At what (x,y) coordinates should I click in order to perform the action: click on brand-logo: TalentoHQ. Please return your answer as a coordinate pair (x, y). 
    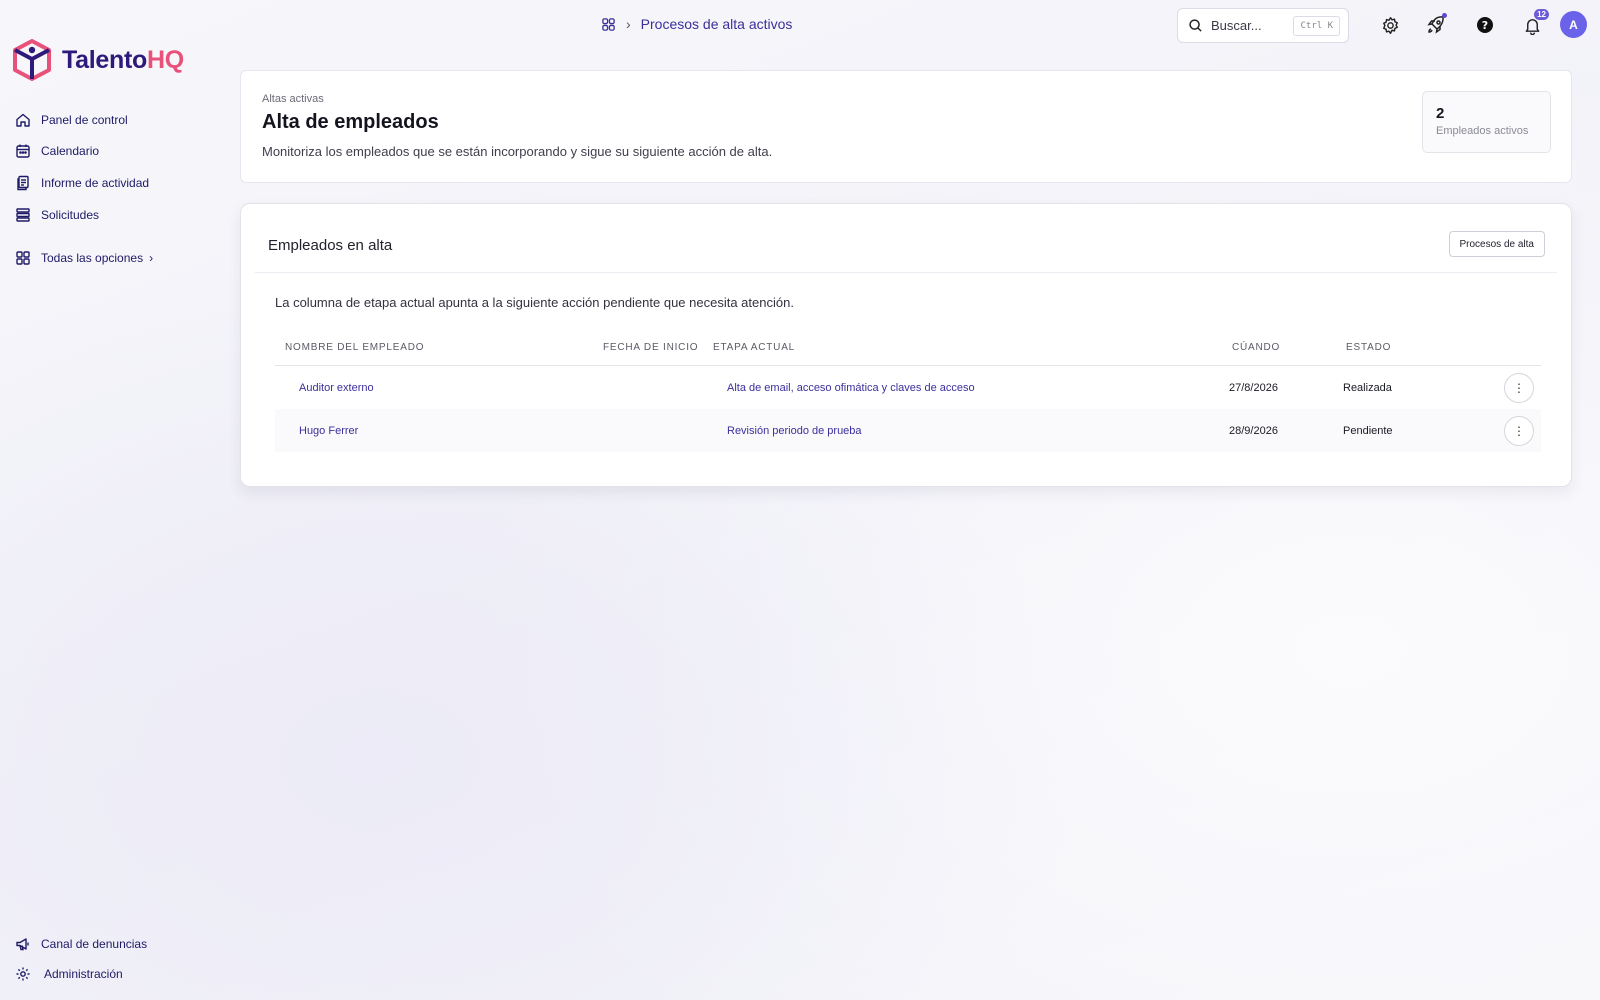
    Looking at the image, I should click on (98, 60).